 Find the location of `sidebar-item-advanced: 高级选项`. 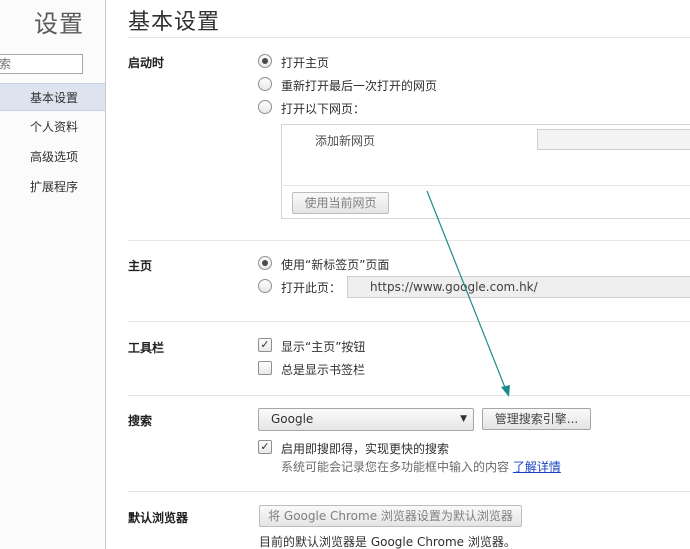

sidebar-item-advanced: 高级选项 is located at coordinates (52, 157).